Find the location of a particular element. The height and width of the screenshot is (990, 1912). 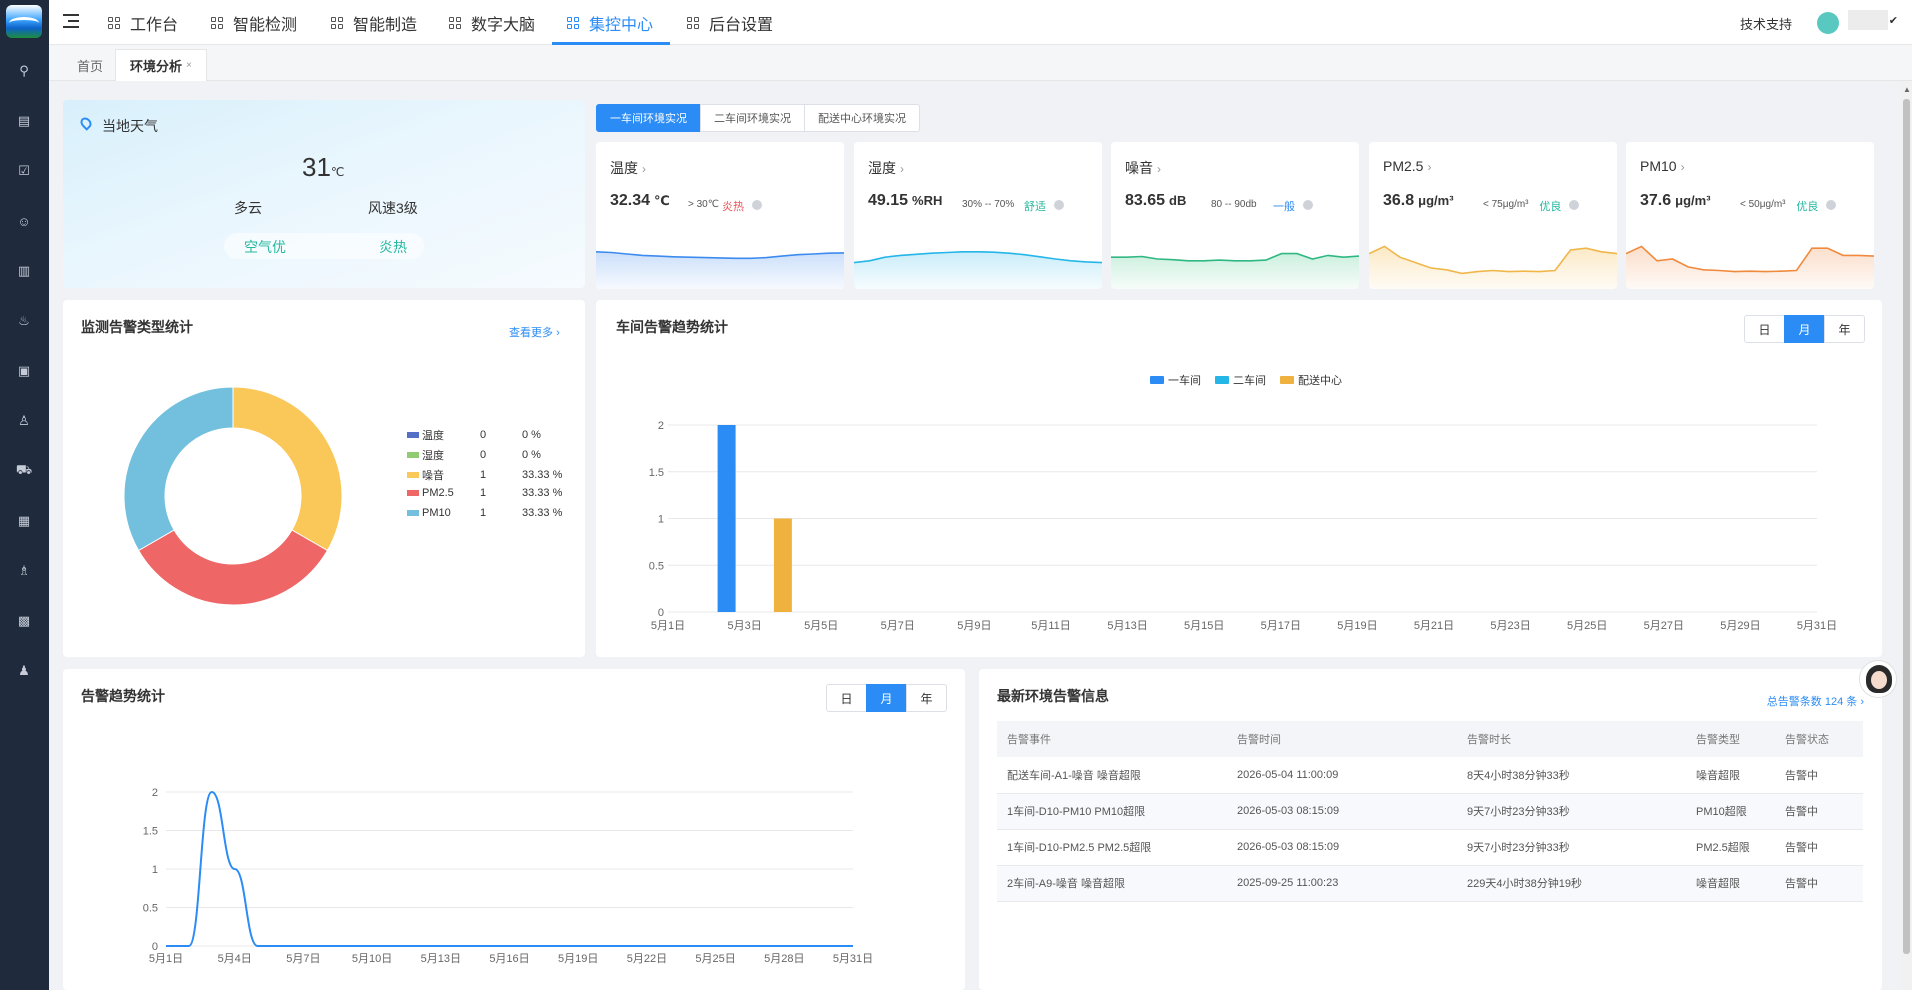

workshop-tabs: 一车间环境实况 二车间环境实况 配送中心环境实况 is located at coordinates (758, 118).